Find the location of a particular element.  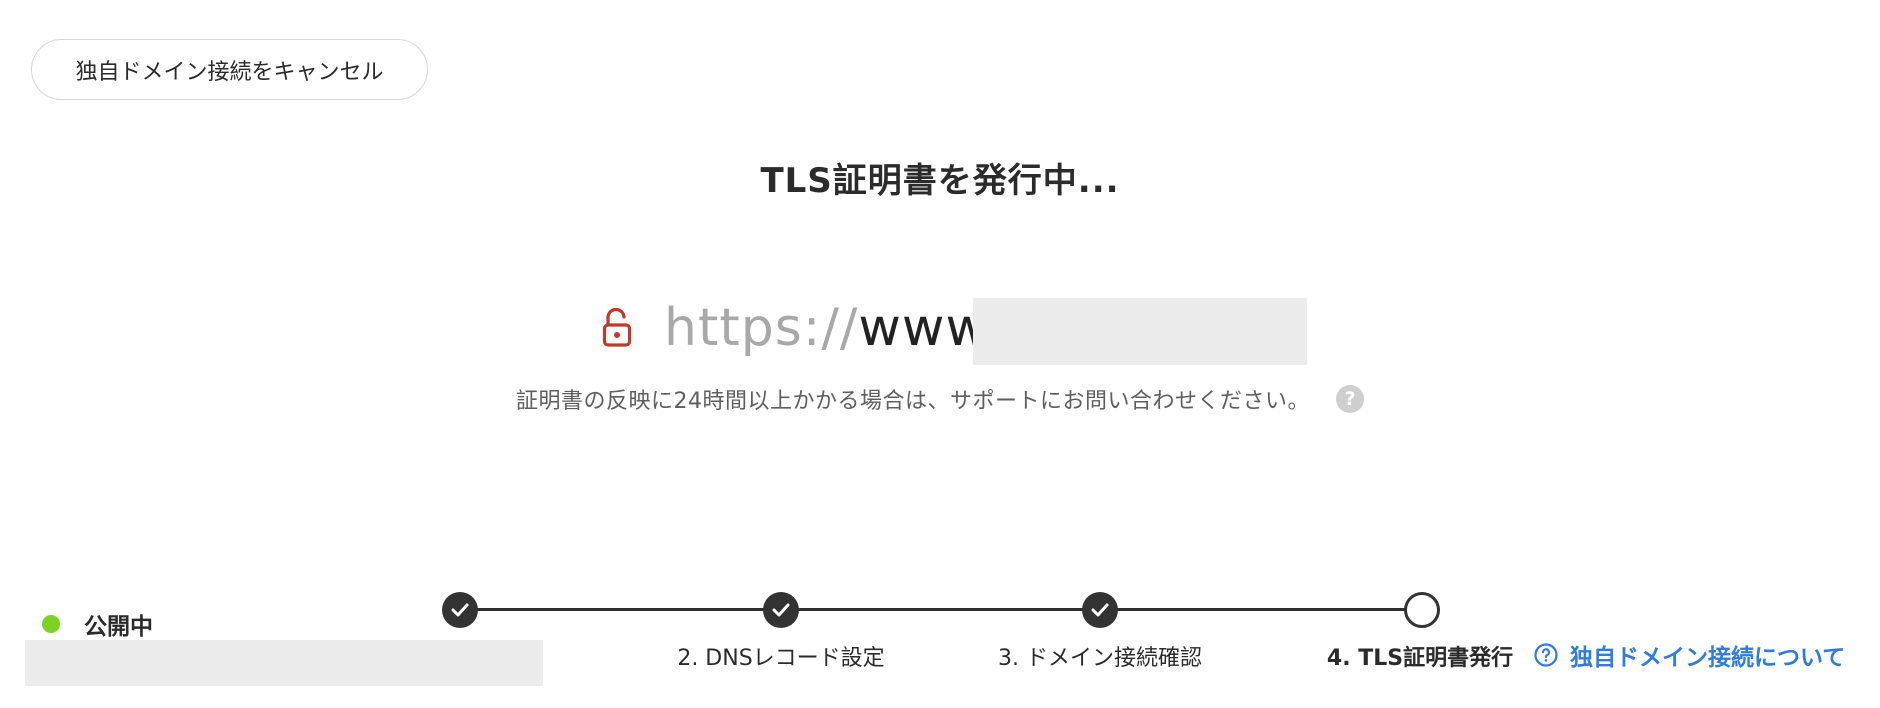

support-note: 証明書の反映に24時間以上かかる場合は、サポートにお問い合わせください。 ? is located at coordinates (940, 399).